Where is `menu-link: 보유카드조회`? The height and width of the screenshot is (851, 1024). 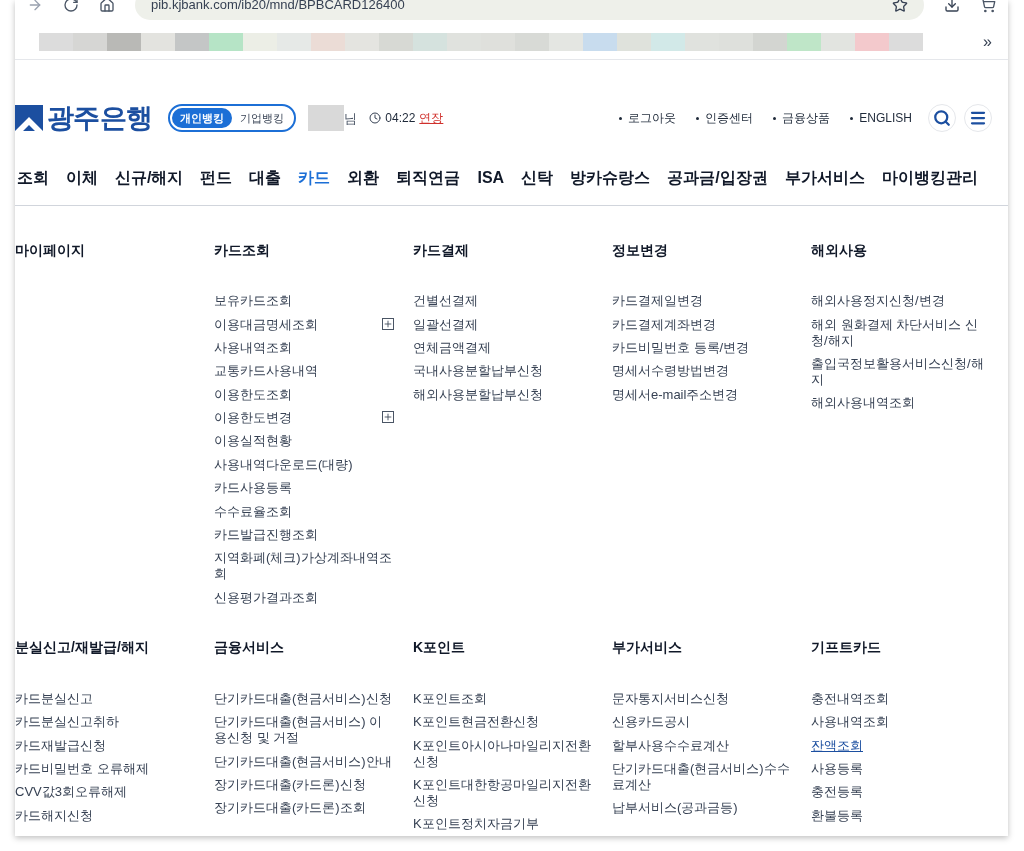
menu-link: 보유카드조회 is located at coordinates (303, 301).